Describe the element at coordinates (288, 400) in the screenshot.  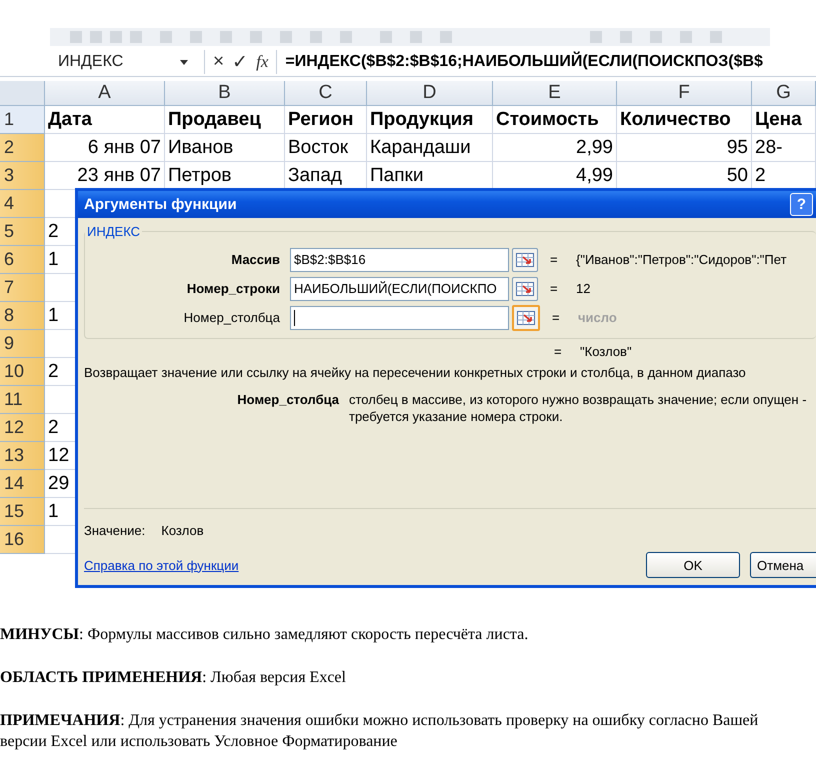
I see `argument-name: Номер_столбца` at that location.